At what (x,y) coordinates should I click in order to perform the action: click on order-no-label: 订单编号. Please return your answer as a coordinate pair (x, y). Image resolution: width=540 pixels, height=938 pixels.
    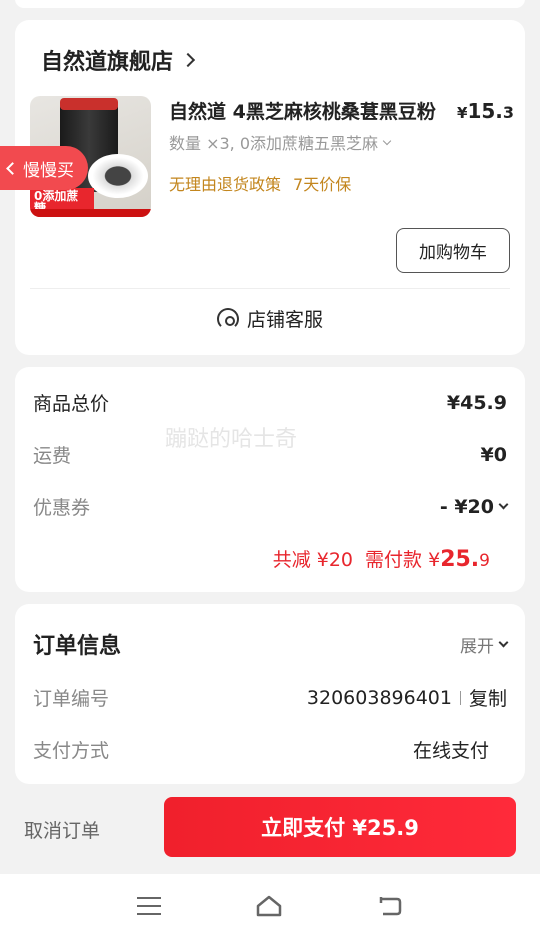
    Looking at the image, I should click on (71, 699).